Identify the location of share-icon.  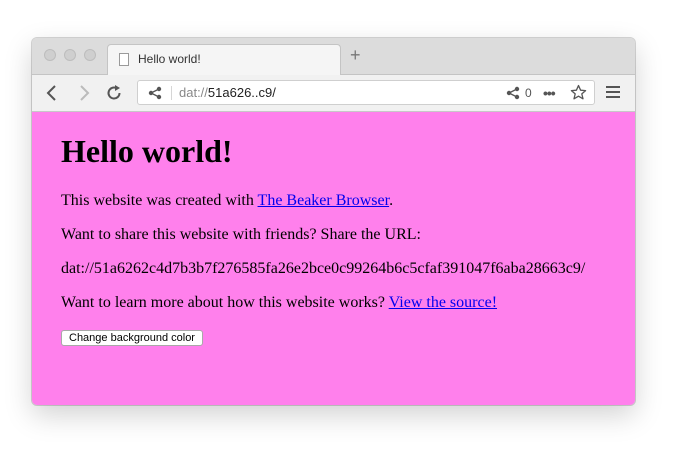
(155, 93).